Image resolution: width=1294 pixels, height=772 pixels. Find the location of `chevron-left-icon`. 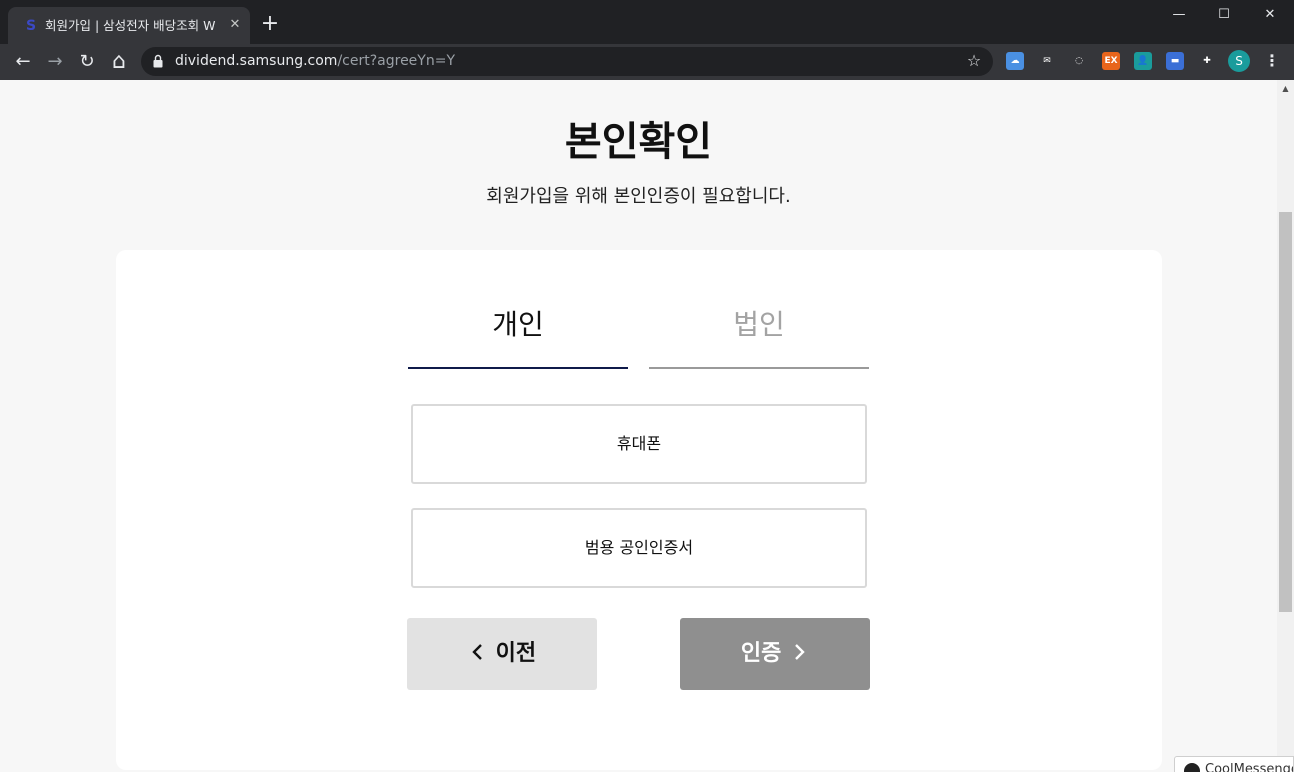

chevron-left-icon is located at coordinates (477, 652).